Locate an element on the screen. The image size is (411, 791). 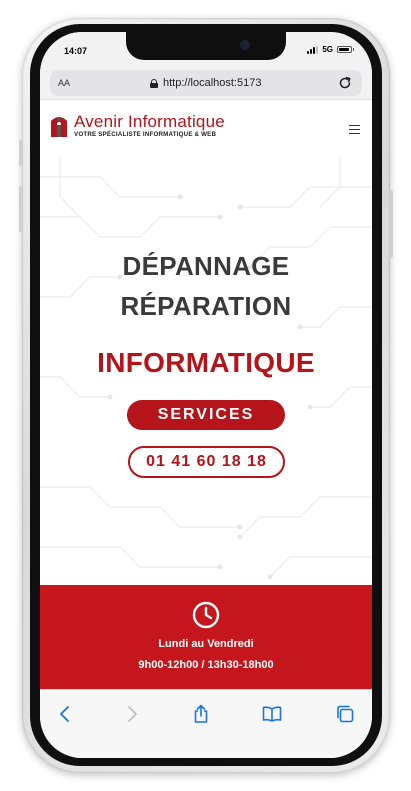
clock-icon is located at coordinates (206, 615).